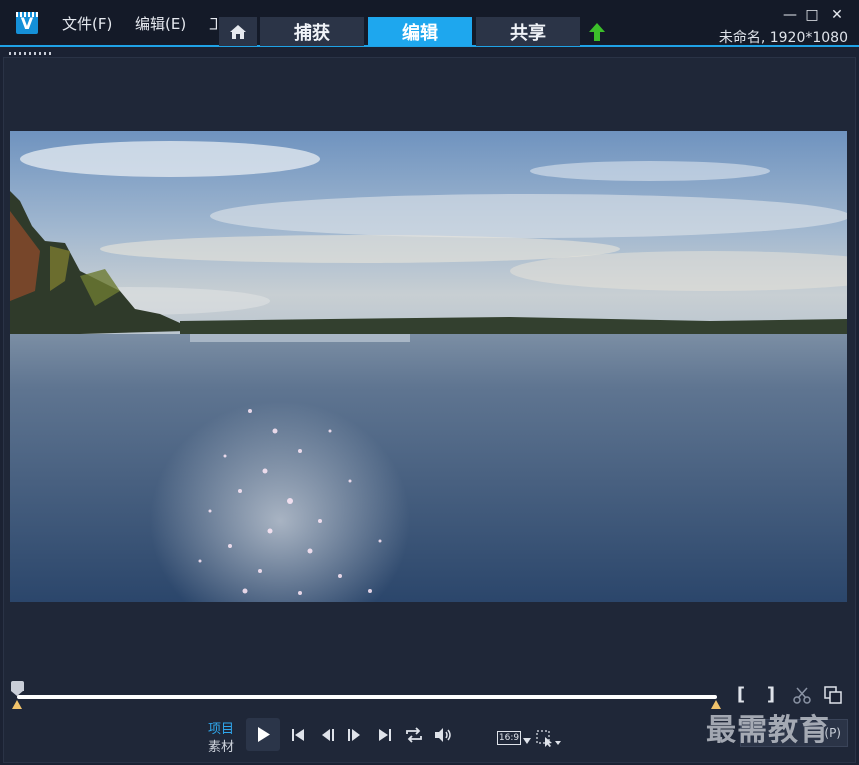 Image resolution: width=859 pixels, height=765 pixels. What do you see at coordinates (354, 735) in the screenshot?
I see `next-frame-icon` at bounding box center [354, 735].